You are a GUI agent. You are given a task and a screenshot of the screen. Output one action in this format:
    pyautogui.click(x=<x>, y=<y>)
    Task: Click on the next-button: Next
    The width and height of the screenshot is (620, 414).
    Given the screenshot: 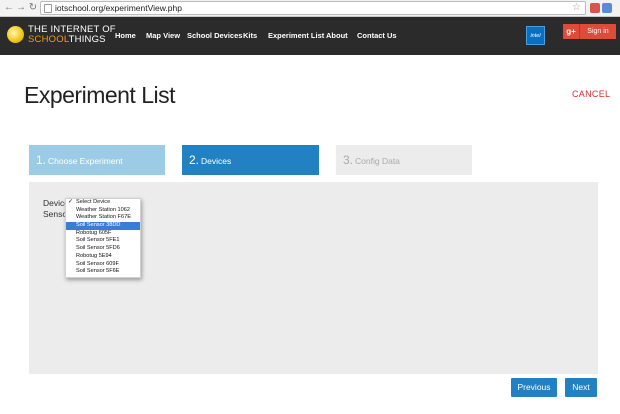 What is the action you would take?
    pyautogui.click(x=581, y=387)
    